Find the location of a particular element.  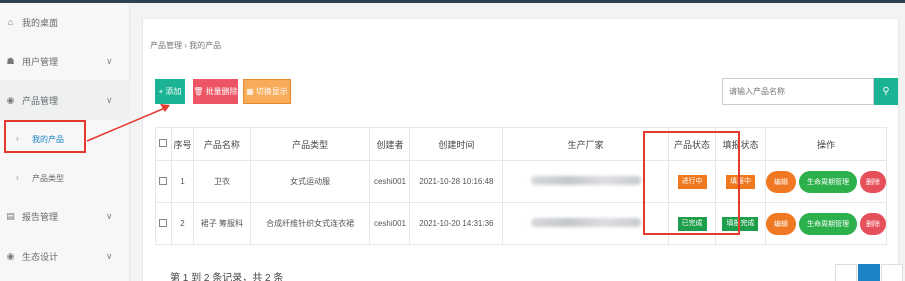

product-icon: ◉ is located at coordinates (10, 99).